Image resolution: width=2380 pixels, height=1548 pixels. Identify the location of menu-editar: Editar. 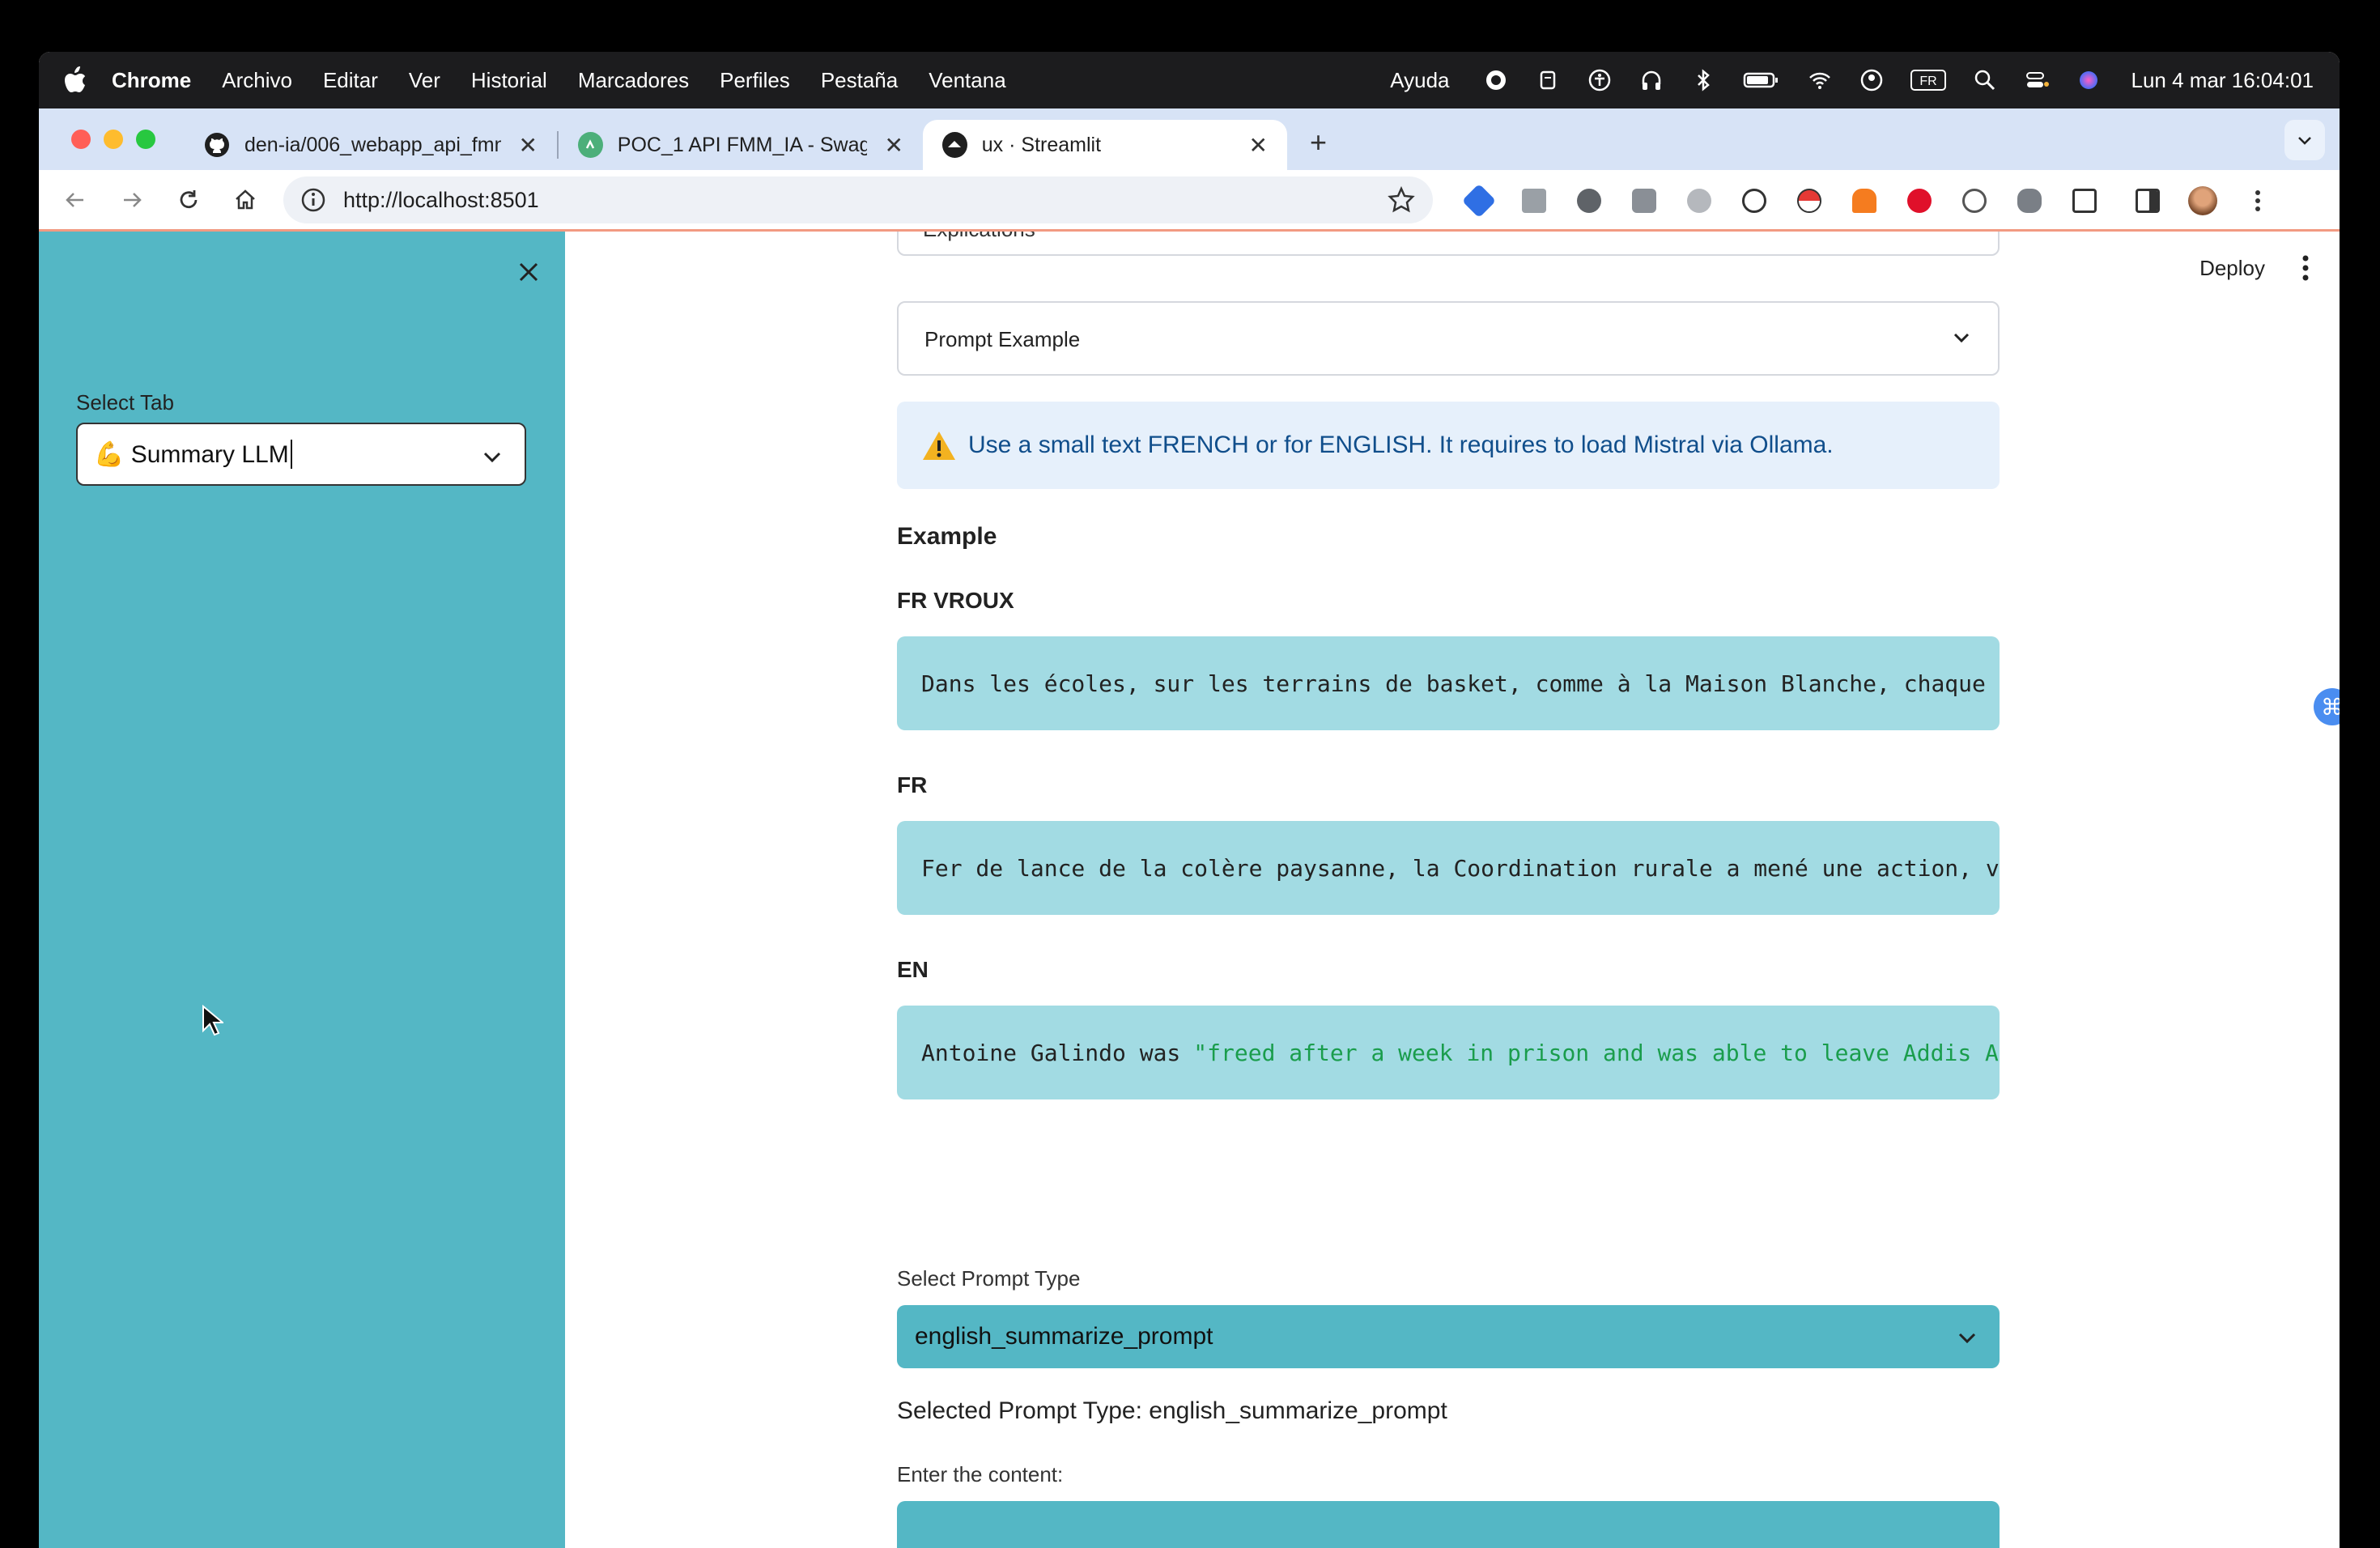
(350, 80).